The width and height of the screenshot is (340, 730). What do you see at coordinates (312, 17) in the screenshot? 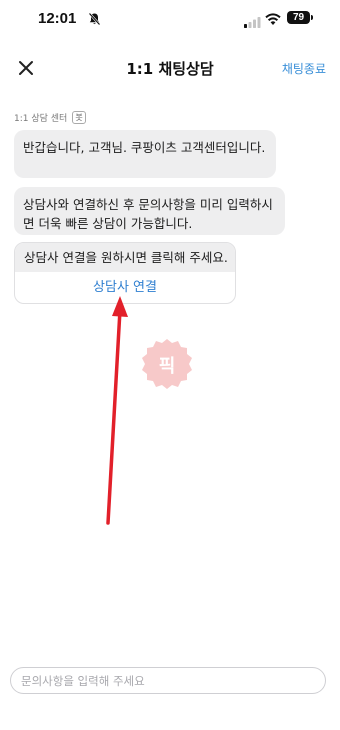
I see `battery-cap` at bounding box center [312, 17].